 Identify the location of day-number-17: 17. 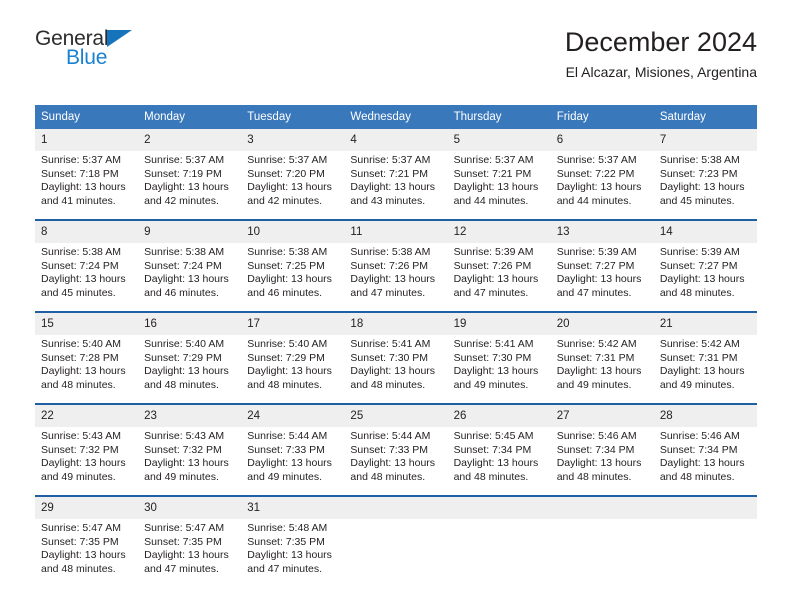
(292, 324).